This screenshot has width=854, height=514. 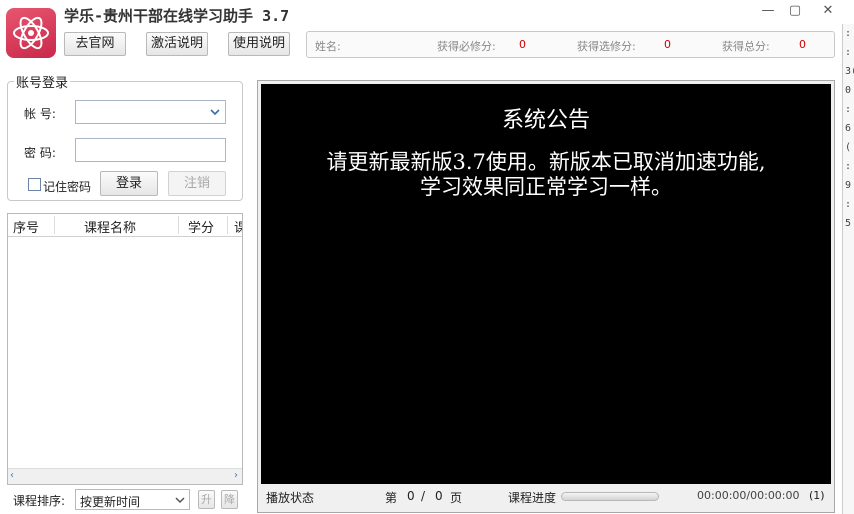 I want to click on background-strip-char: 9, so click(x=848, y=185).